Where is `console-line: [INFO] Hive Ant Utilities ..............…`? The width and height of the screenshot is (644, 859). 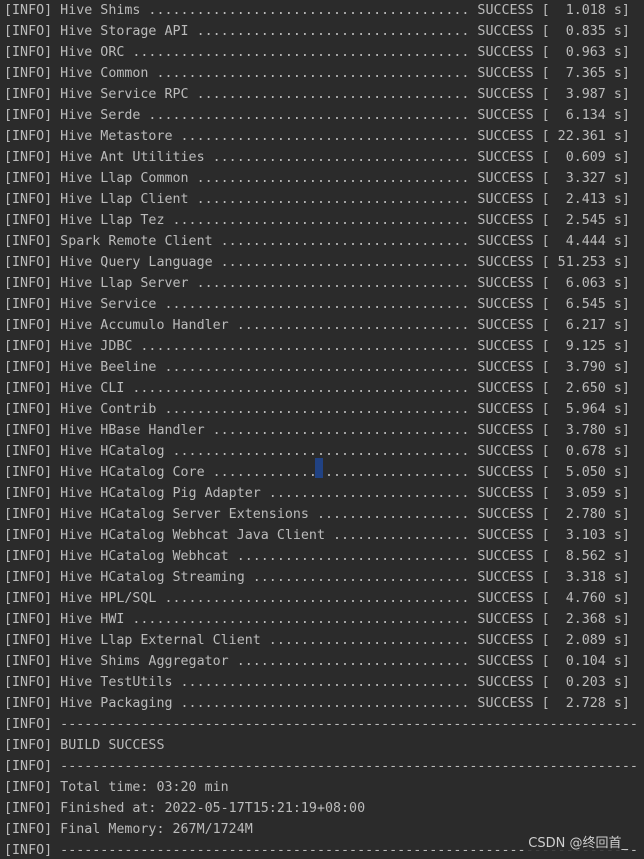 console-line: [INFO] Hive Ant Utilities ..............… is located at coordinates (317, 157).